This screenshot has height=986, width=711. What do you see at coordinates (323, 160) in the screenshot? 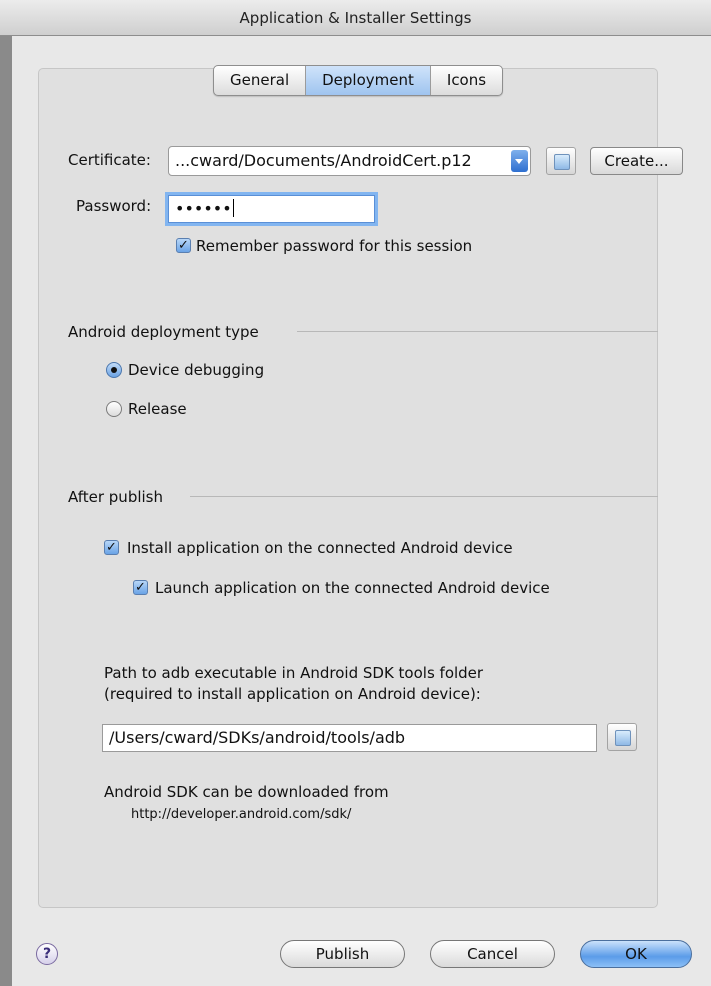
I see `certificate-value: ...cward/Documents/AndroidCert.p12` at bounding box center [323, 160].